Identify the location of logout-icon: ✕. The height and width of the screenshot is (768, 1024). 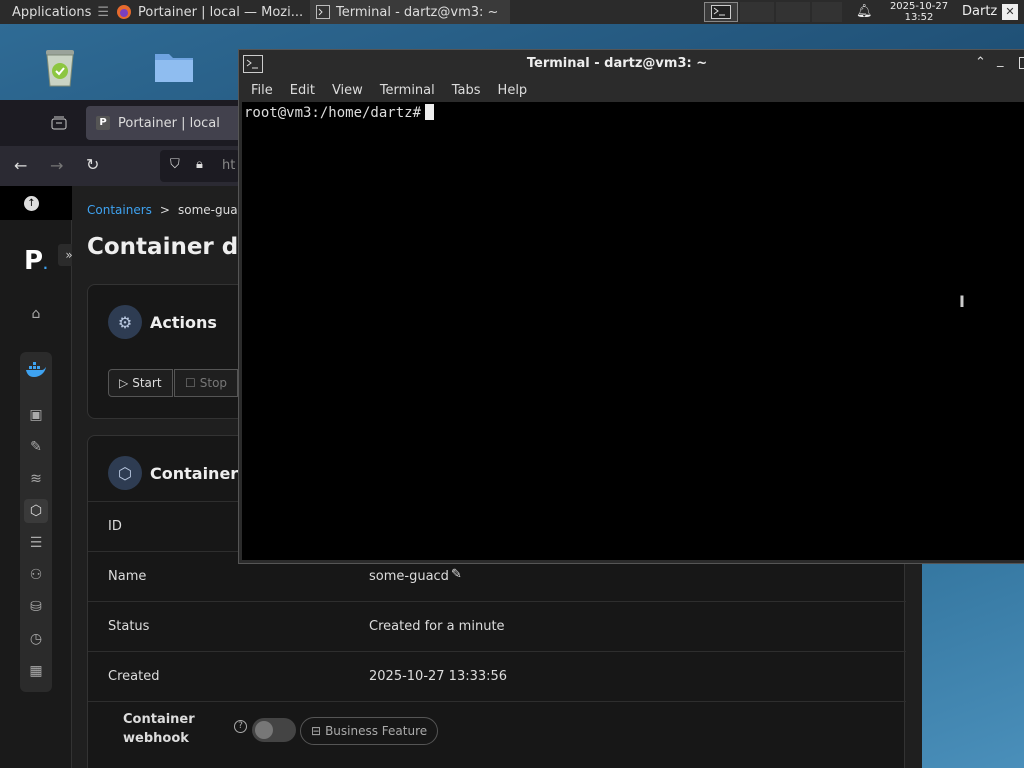
(1010, 12).